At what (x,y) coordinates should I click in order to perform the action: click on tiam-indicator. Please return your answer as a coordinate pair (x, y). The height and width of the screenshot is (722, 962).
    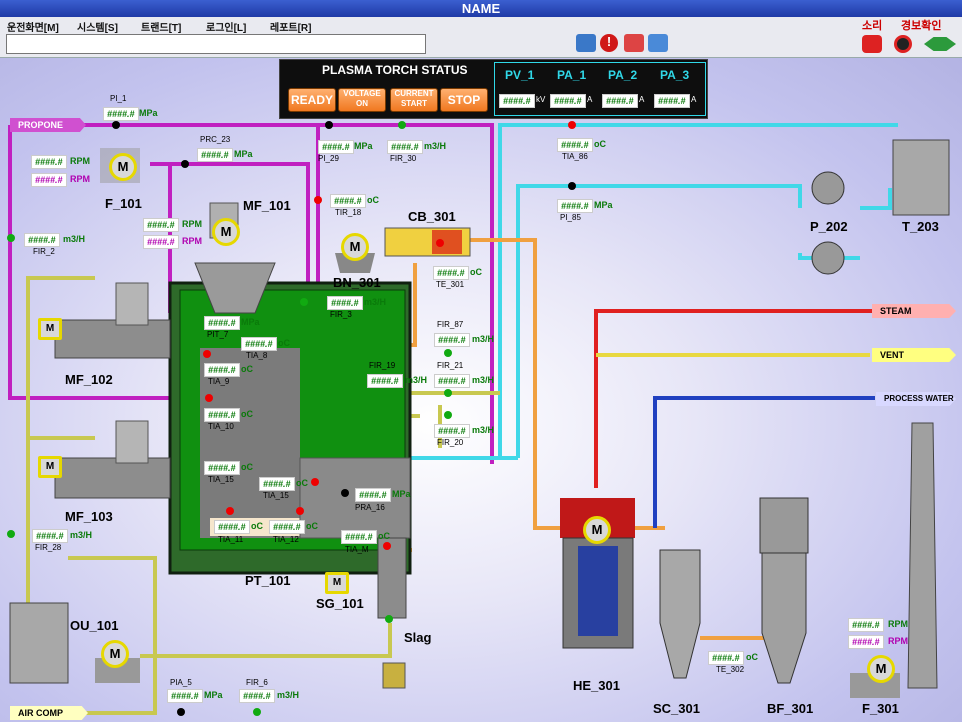
    Looking at the image, I should click on (387, 546).